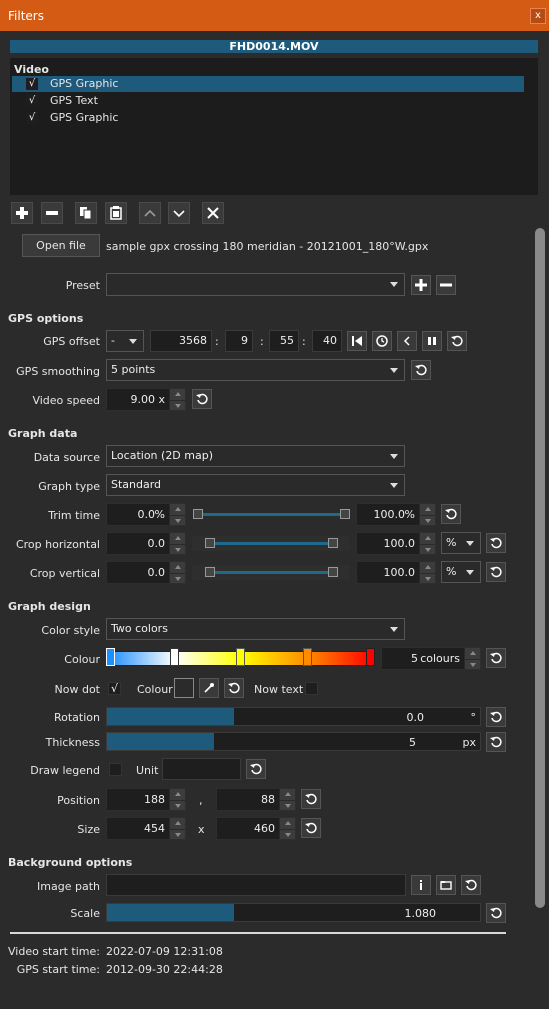 This screenshot has width=549, height=1009. What do you see at coordinates (146, 399) in the screenshot?
I see `video-speed-spinbox: 9.00 x` at bounding box center [146, 399].